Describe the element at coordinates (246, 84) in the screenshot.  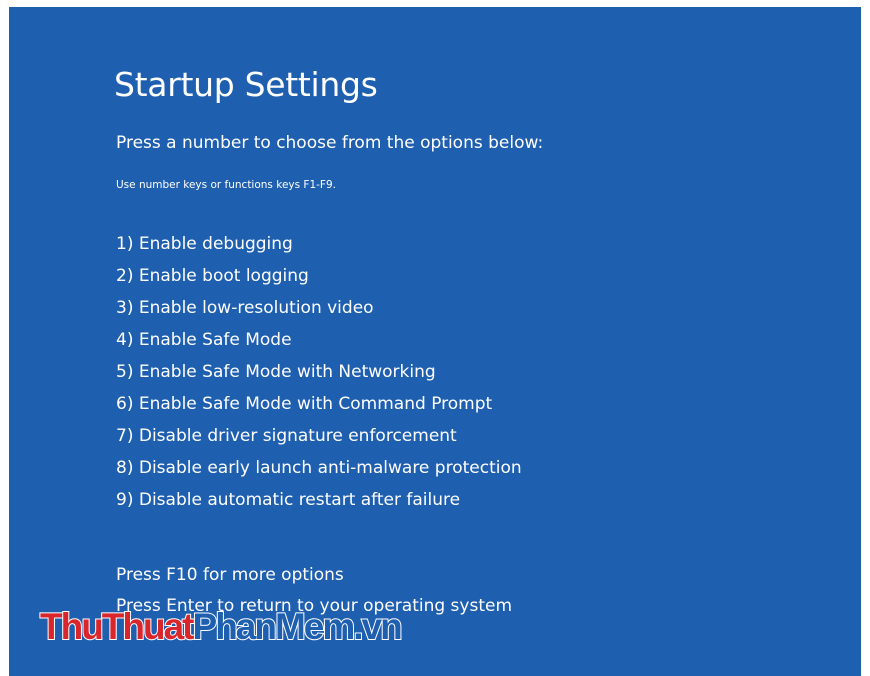
I see `page-title: Startup Settings` at that location.